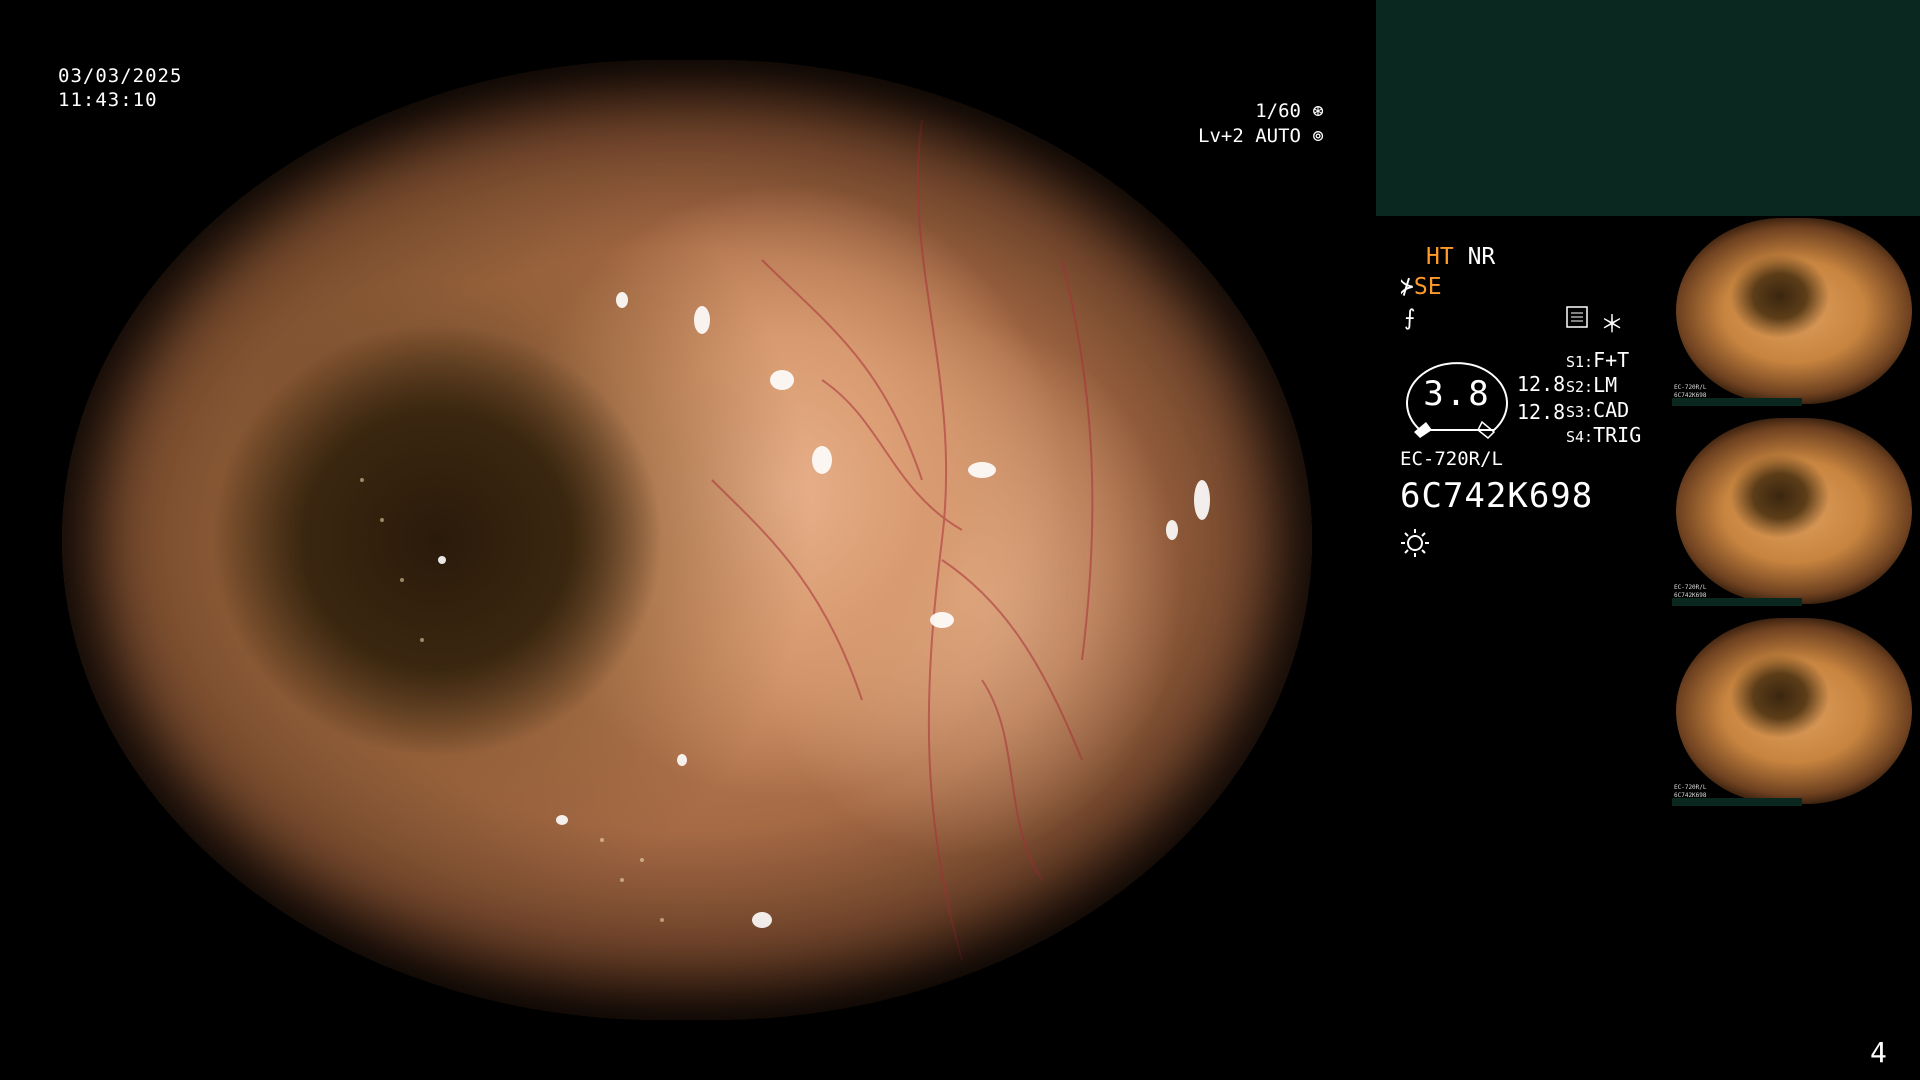 The width and height of the screenshot is (1920, 1080). Describe the element at coordinates (108, 100) in the screenshot. I see `time-text: 11:43:10` at that location.